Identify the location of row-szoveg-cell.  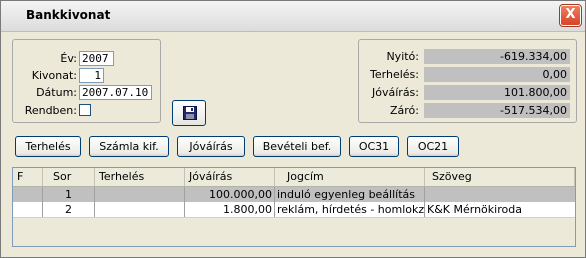
(500, 194).